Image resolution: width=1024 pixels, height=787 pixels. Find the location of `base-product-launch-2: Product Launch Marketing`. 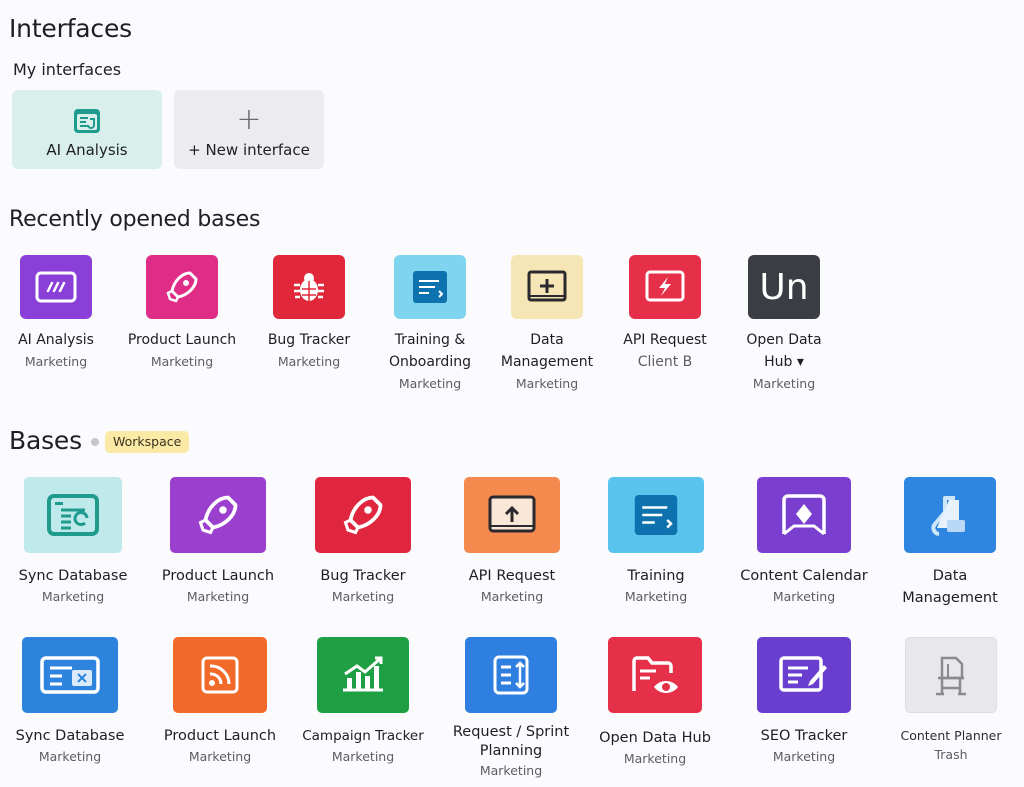

base-product-launch-2: Product Launch Marketing is located at coordinates (220, 702).